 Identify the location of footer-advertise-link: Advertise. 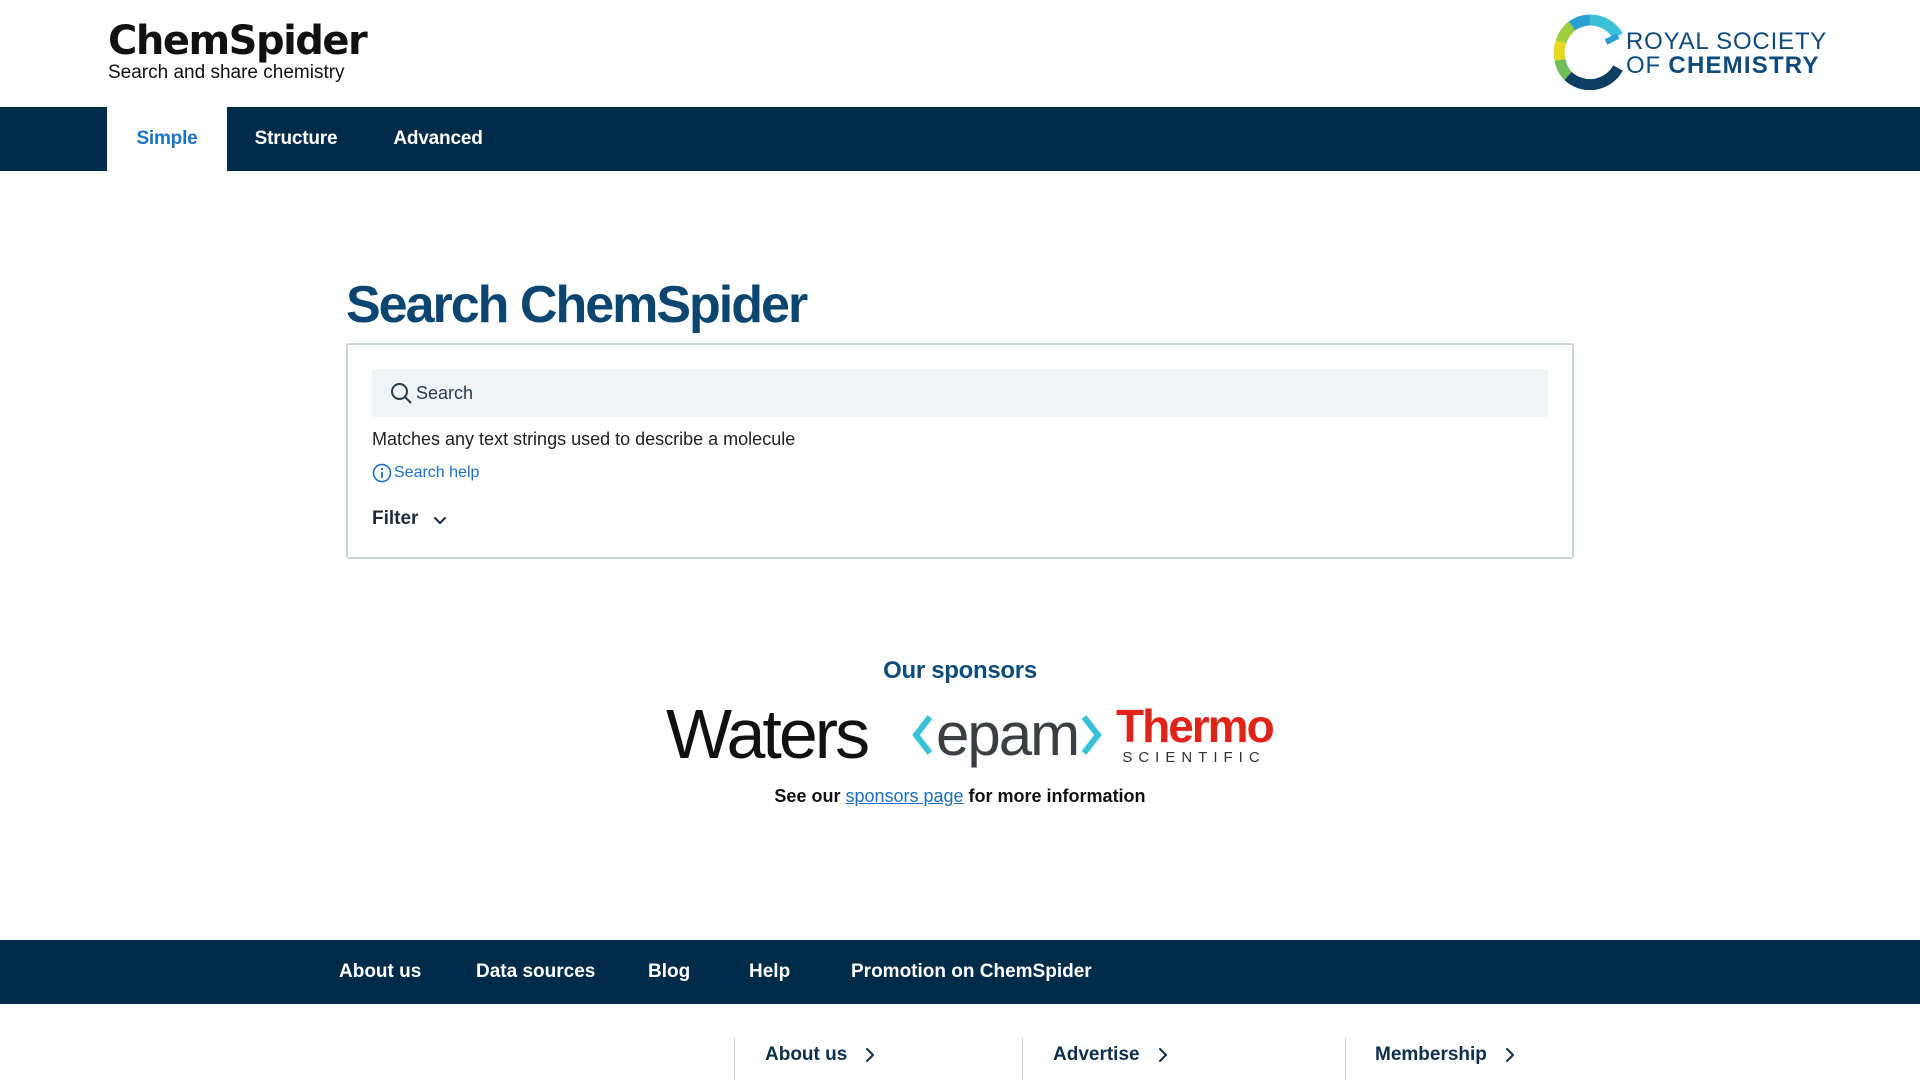
(1112, 1055).